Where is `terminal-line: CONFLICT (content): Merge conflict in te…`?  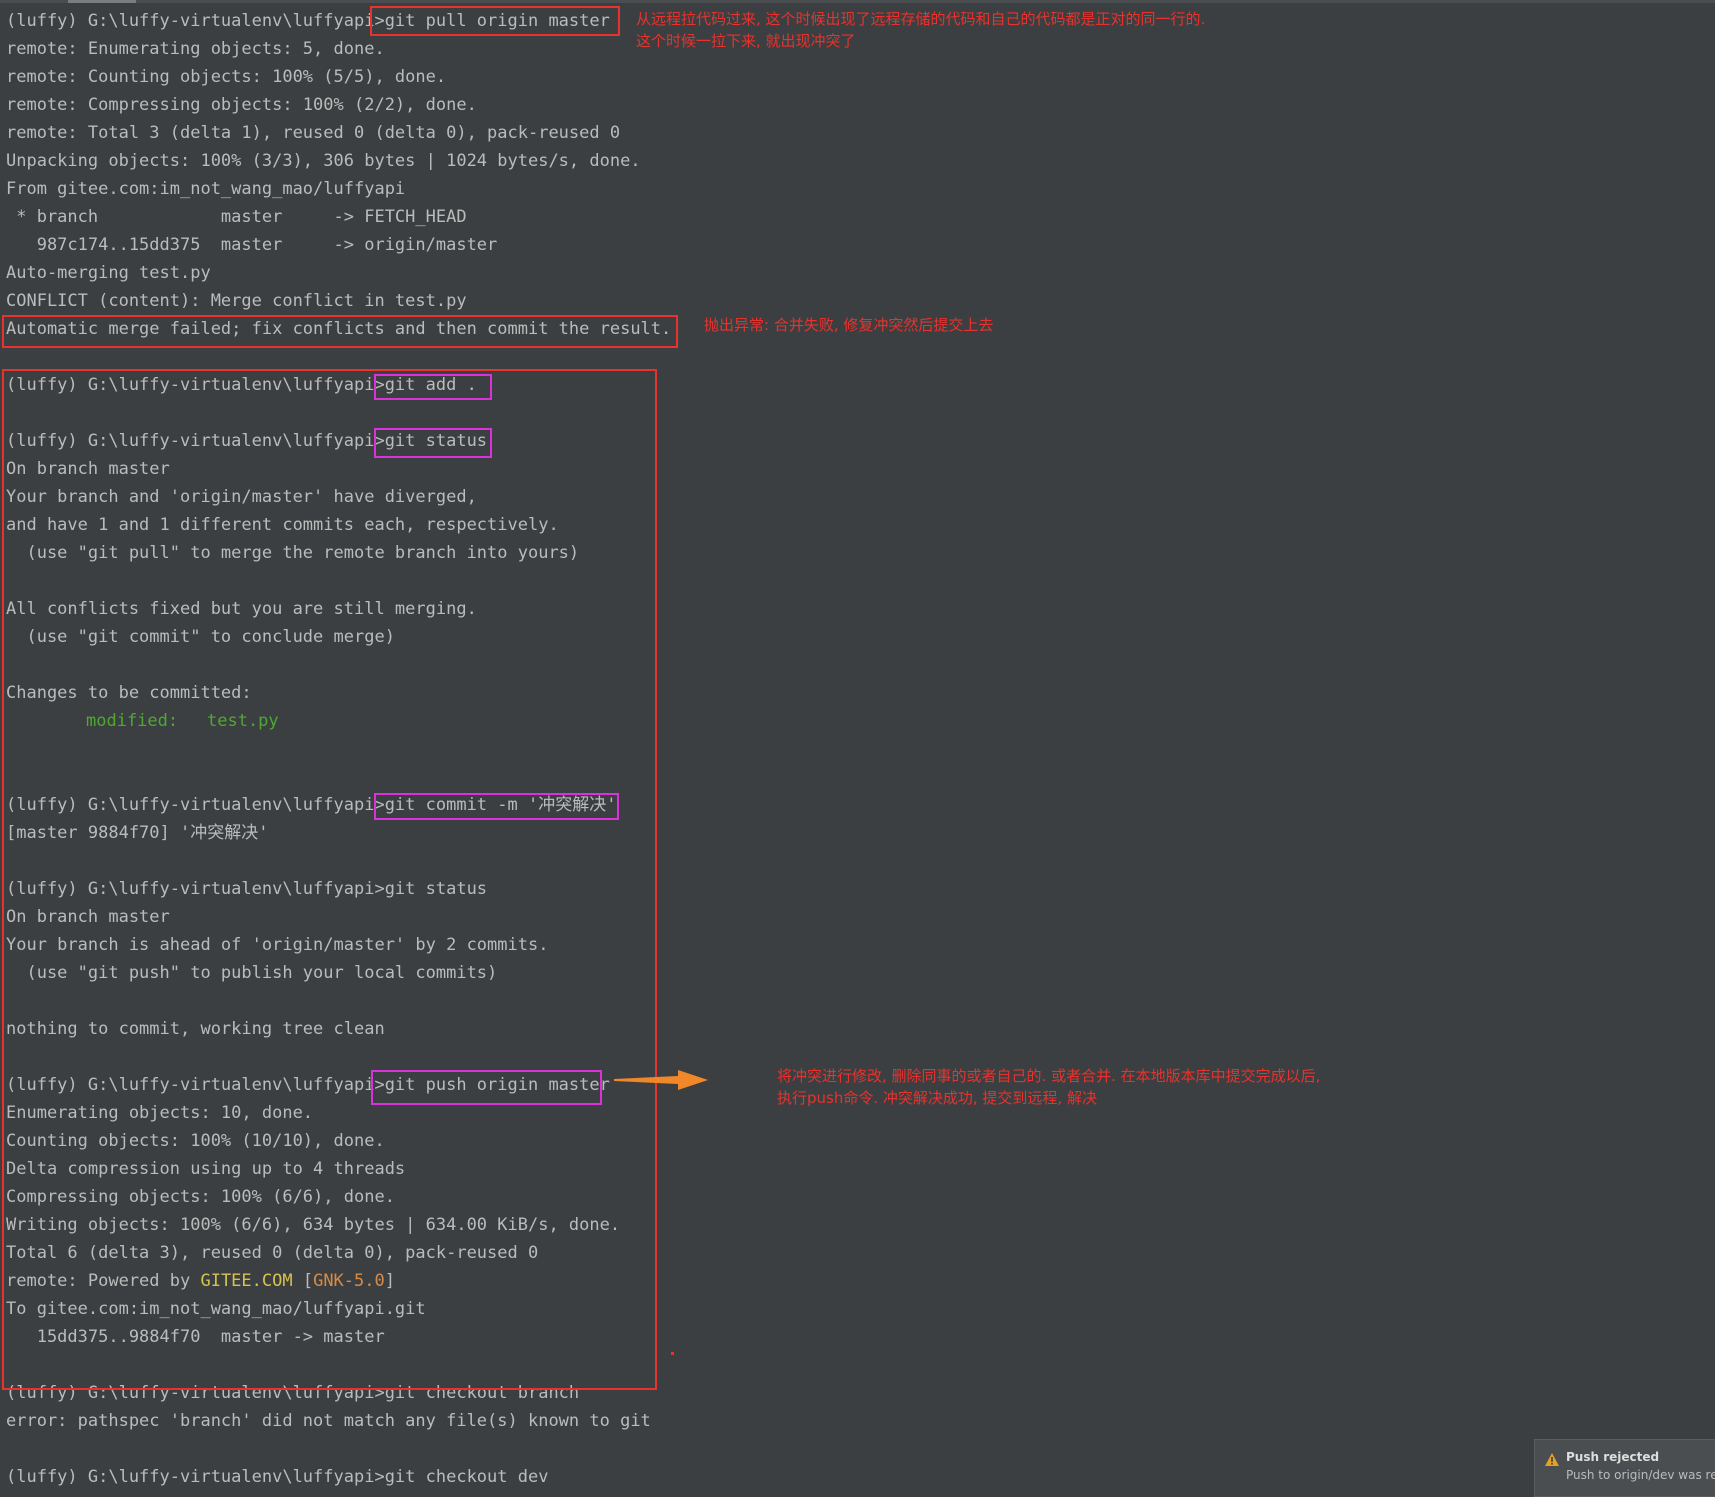
terminal-line: CONFLICT (content): Merge conflict in te… is located at coordinates (236, 301).